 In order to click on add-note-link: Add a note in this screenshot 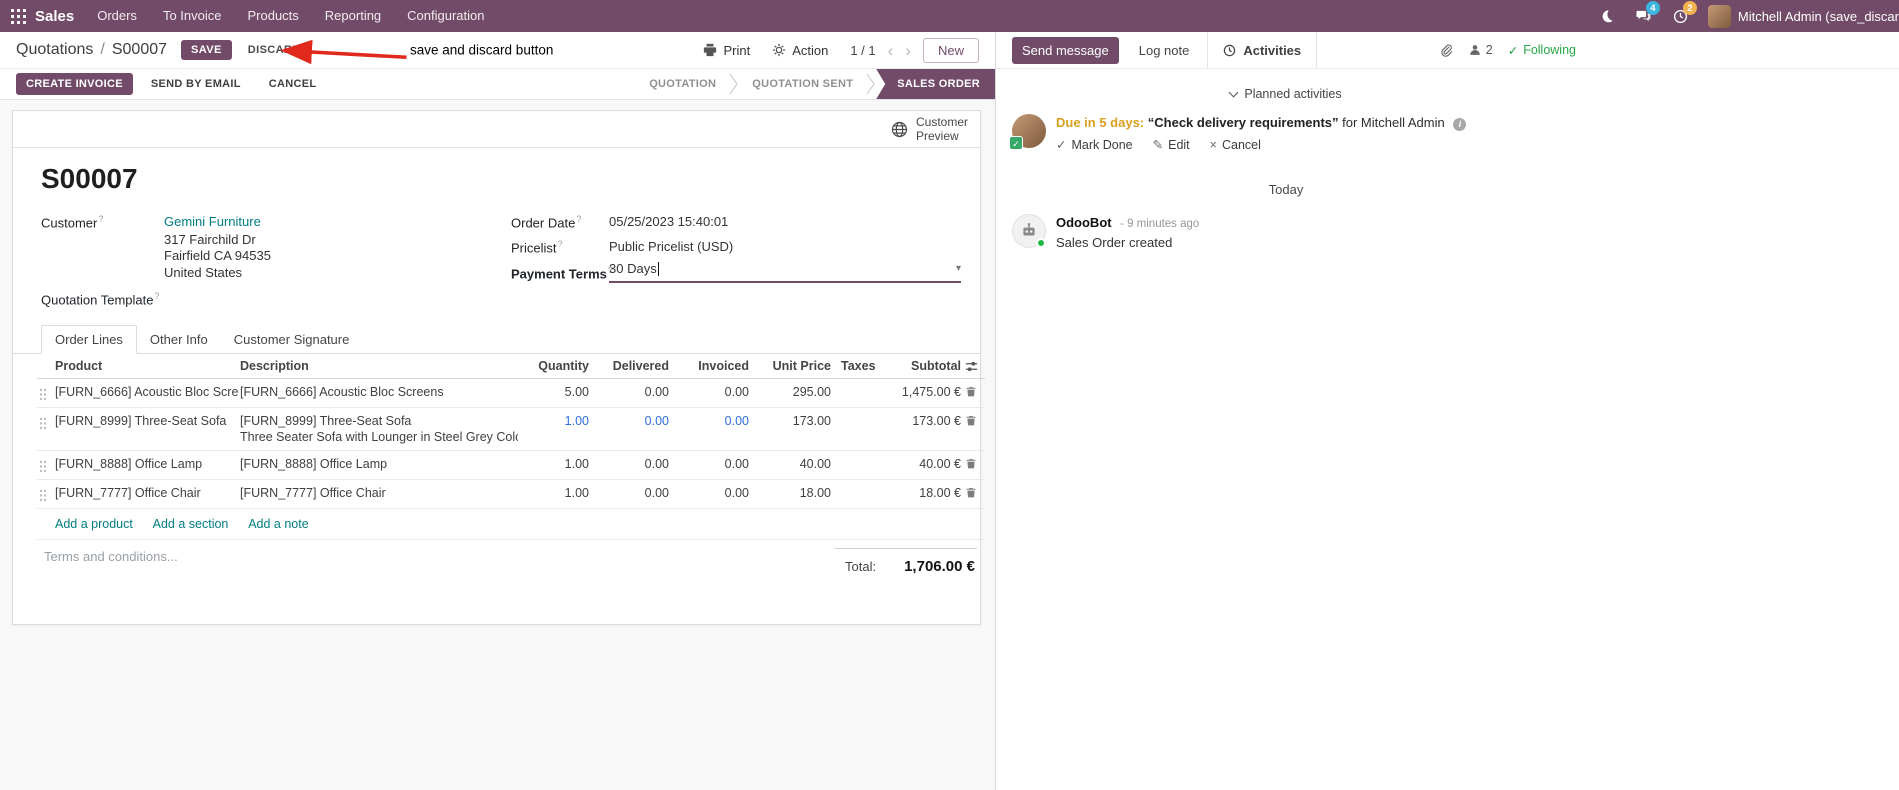, I will do `click(278, 524)`.